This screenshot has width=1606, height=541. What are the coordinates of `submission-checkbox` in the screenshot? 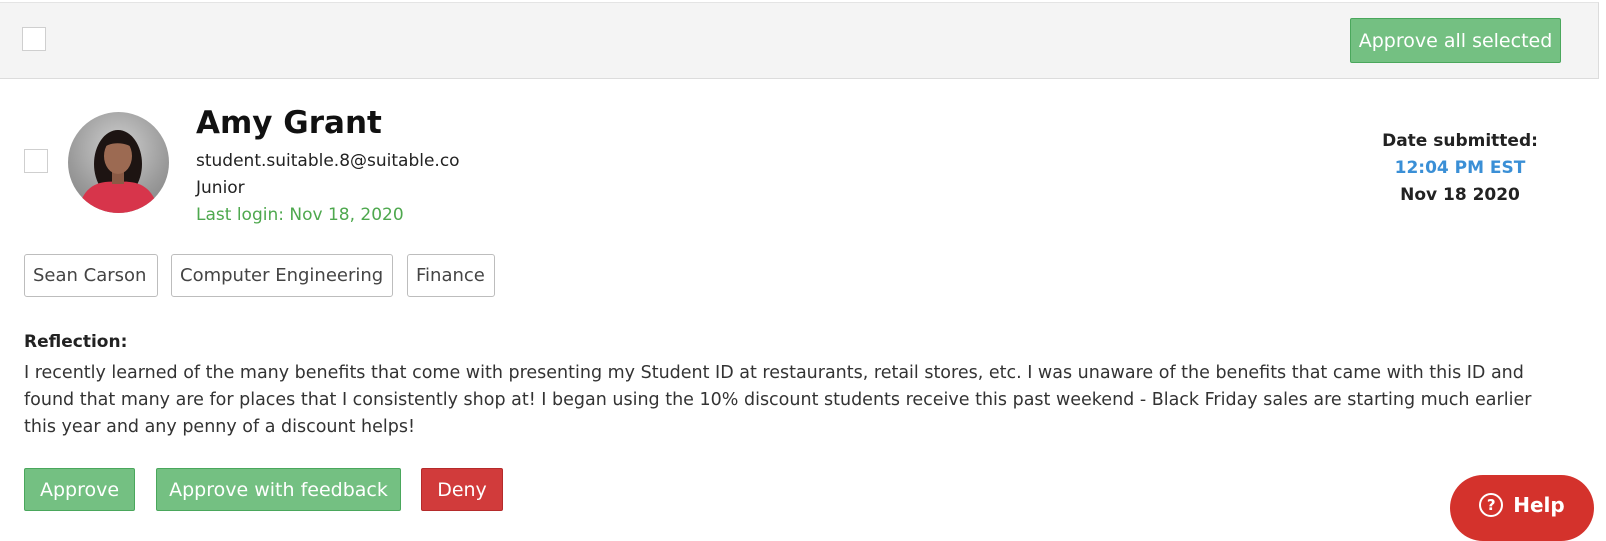 It's located at (36, 161).